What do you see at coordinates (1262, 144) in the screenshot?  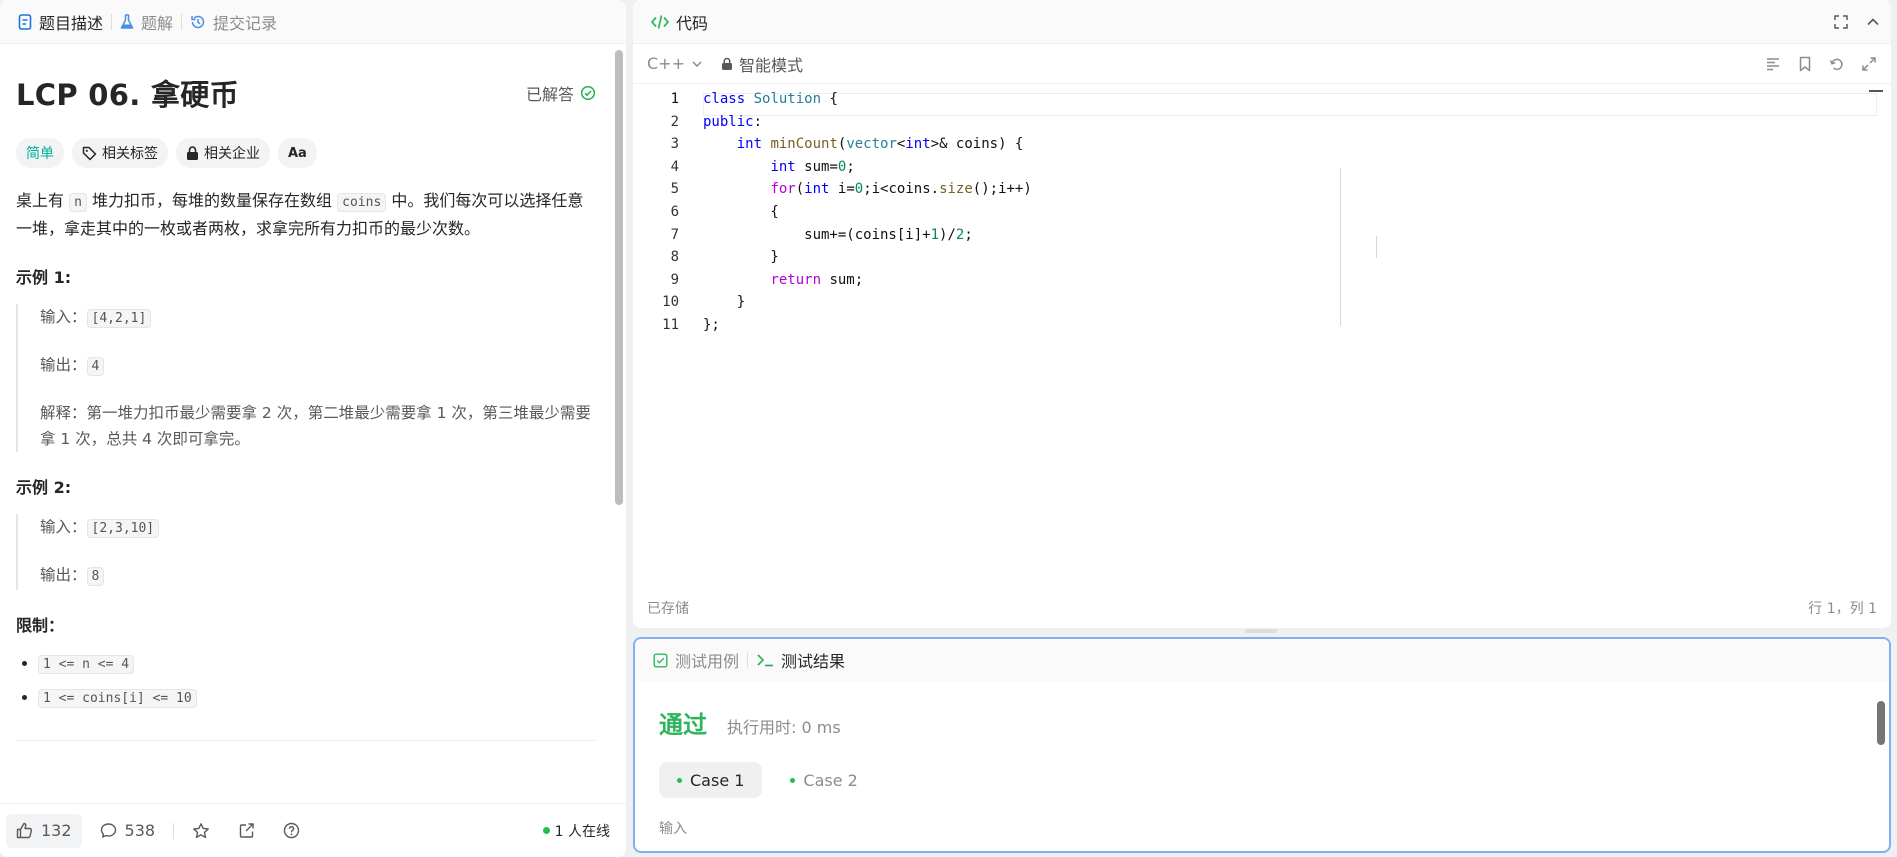 I see `code-line: 3 int minCount(vector<int>& coins) {` at bounding box center [1262, 144].